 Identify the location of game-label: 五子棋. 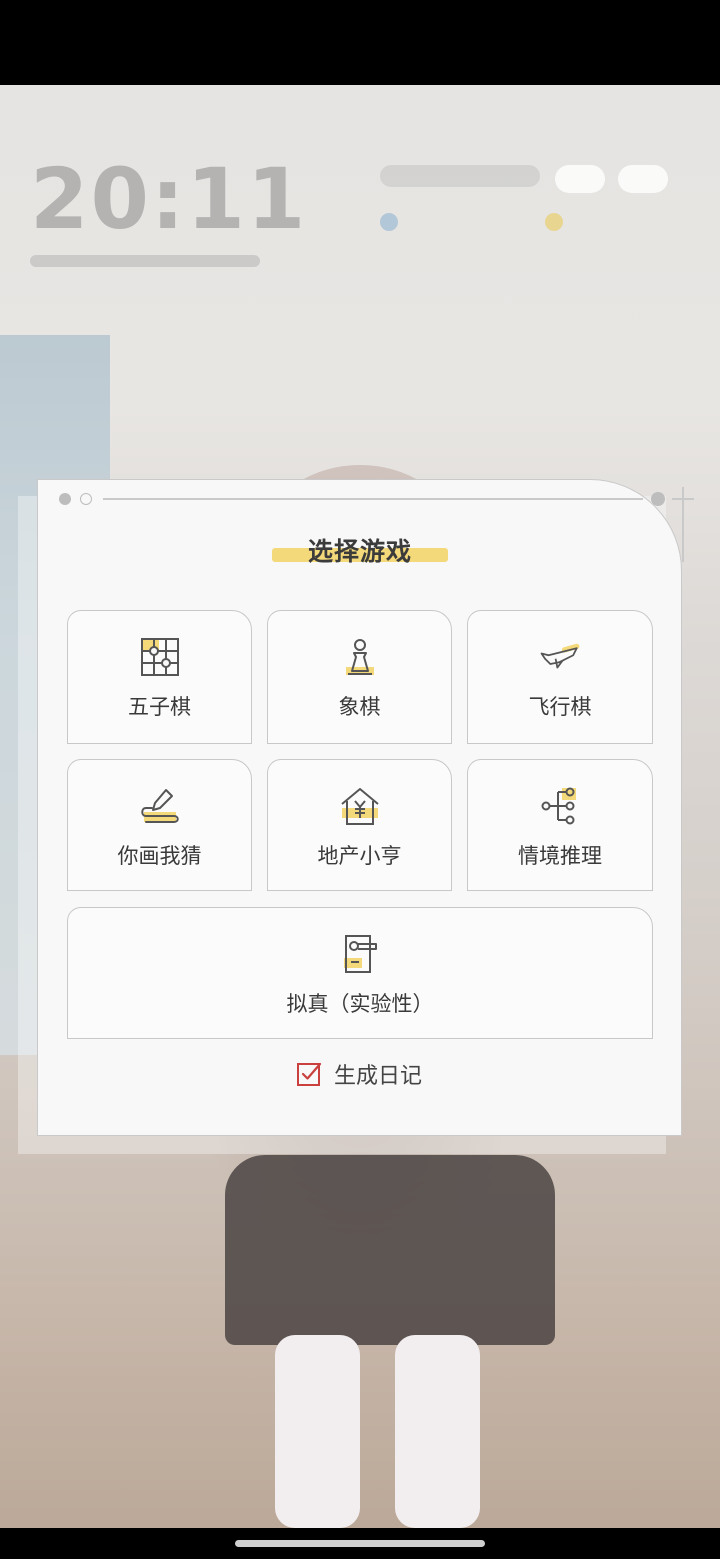
(159, 707).